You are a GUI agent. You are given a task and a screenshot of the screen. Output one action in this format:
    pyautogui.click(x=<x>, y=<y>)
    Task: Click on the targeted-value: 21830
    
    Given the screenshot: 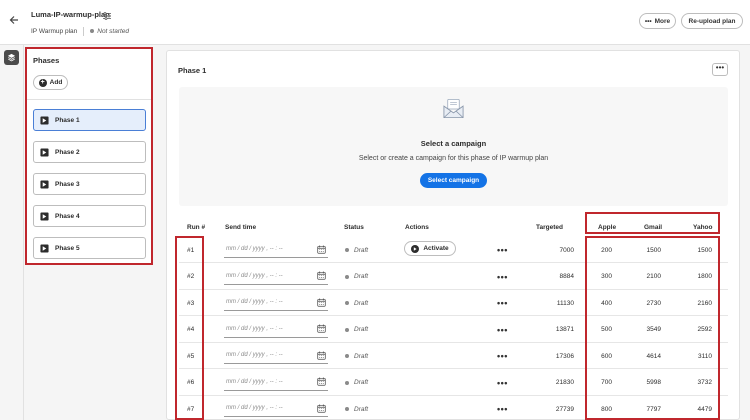 What is the action you would take?
    pyautogui.click(x=564, y=382)
    